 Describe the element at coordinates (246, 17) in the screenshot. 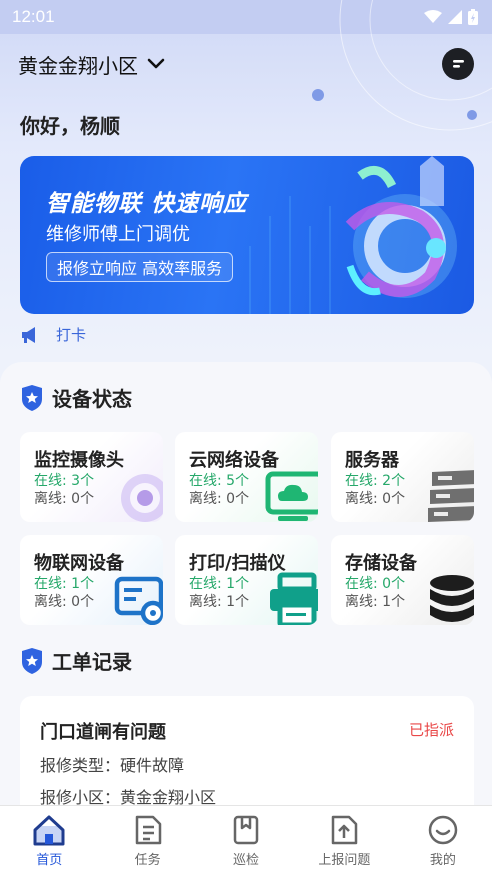

I see `status-bar: 12:01` at that location.